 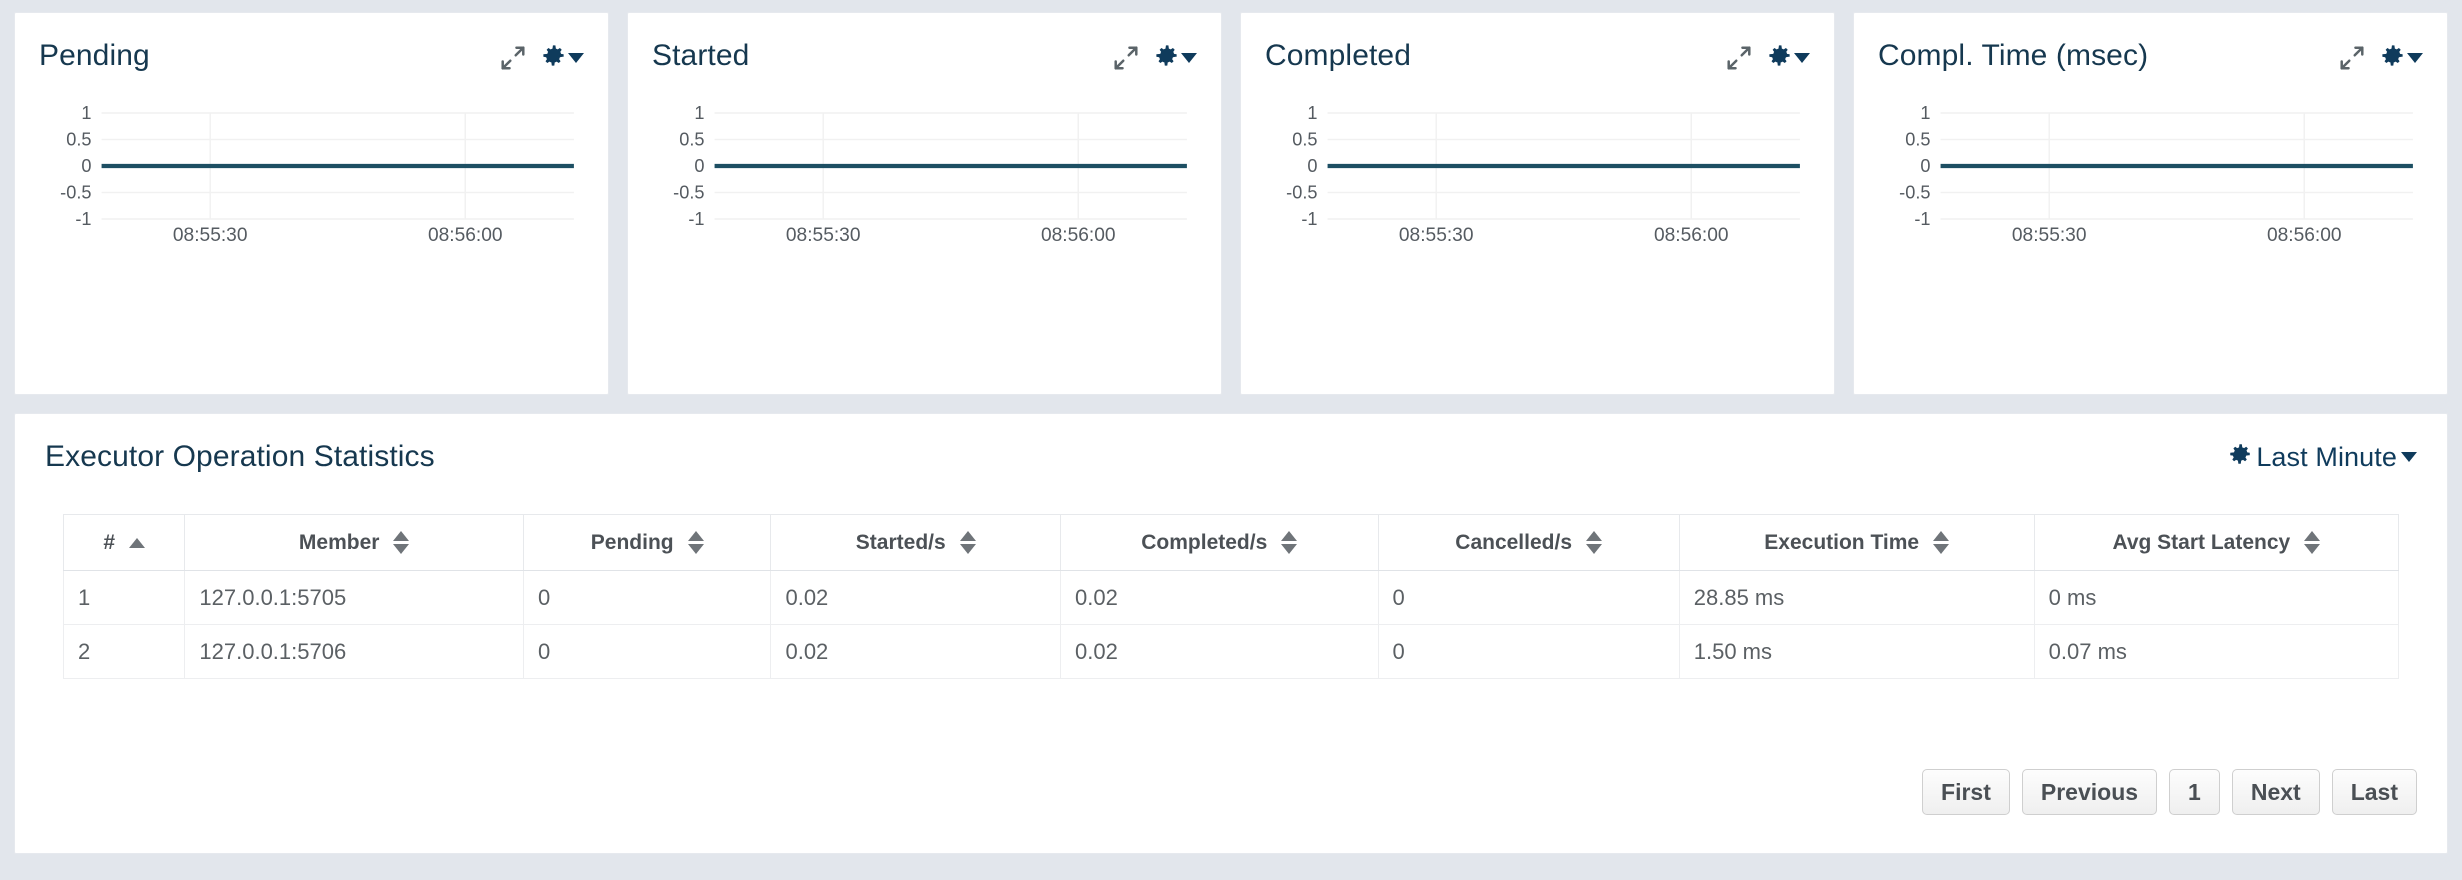 What do you see at coordinates (1537, 61) in the screenshot?
I see `chart-card-header: Completed` at bounding box center [1537, 61].